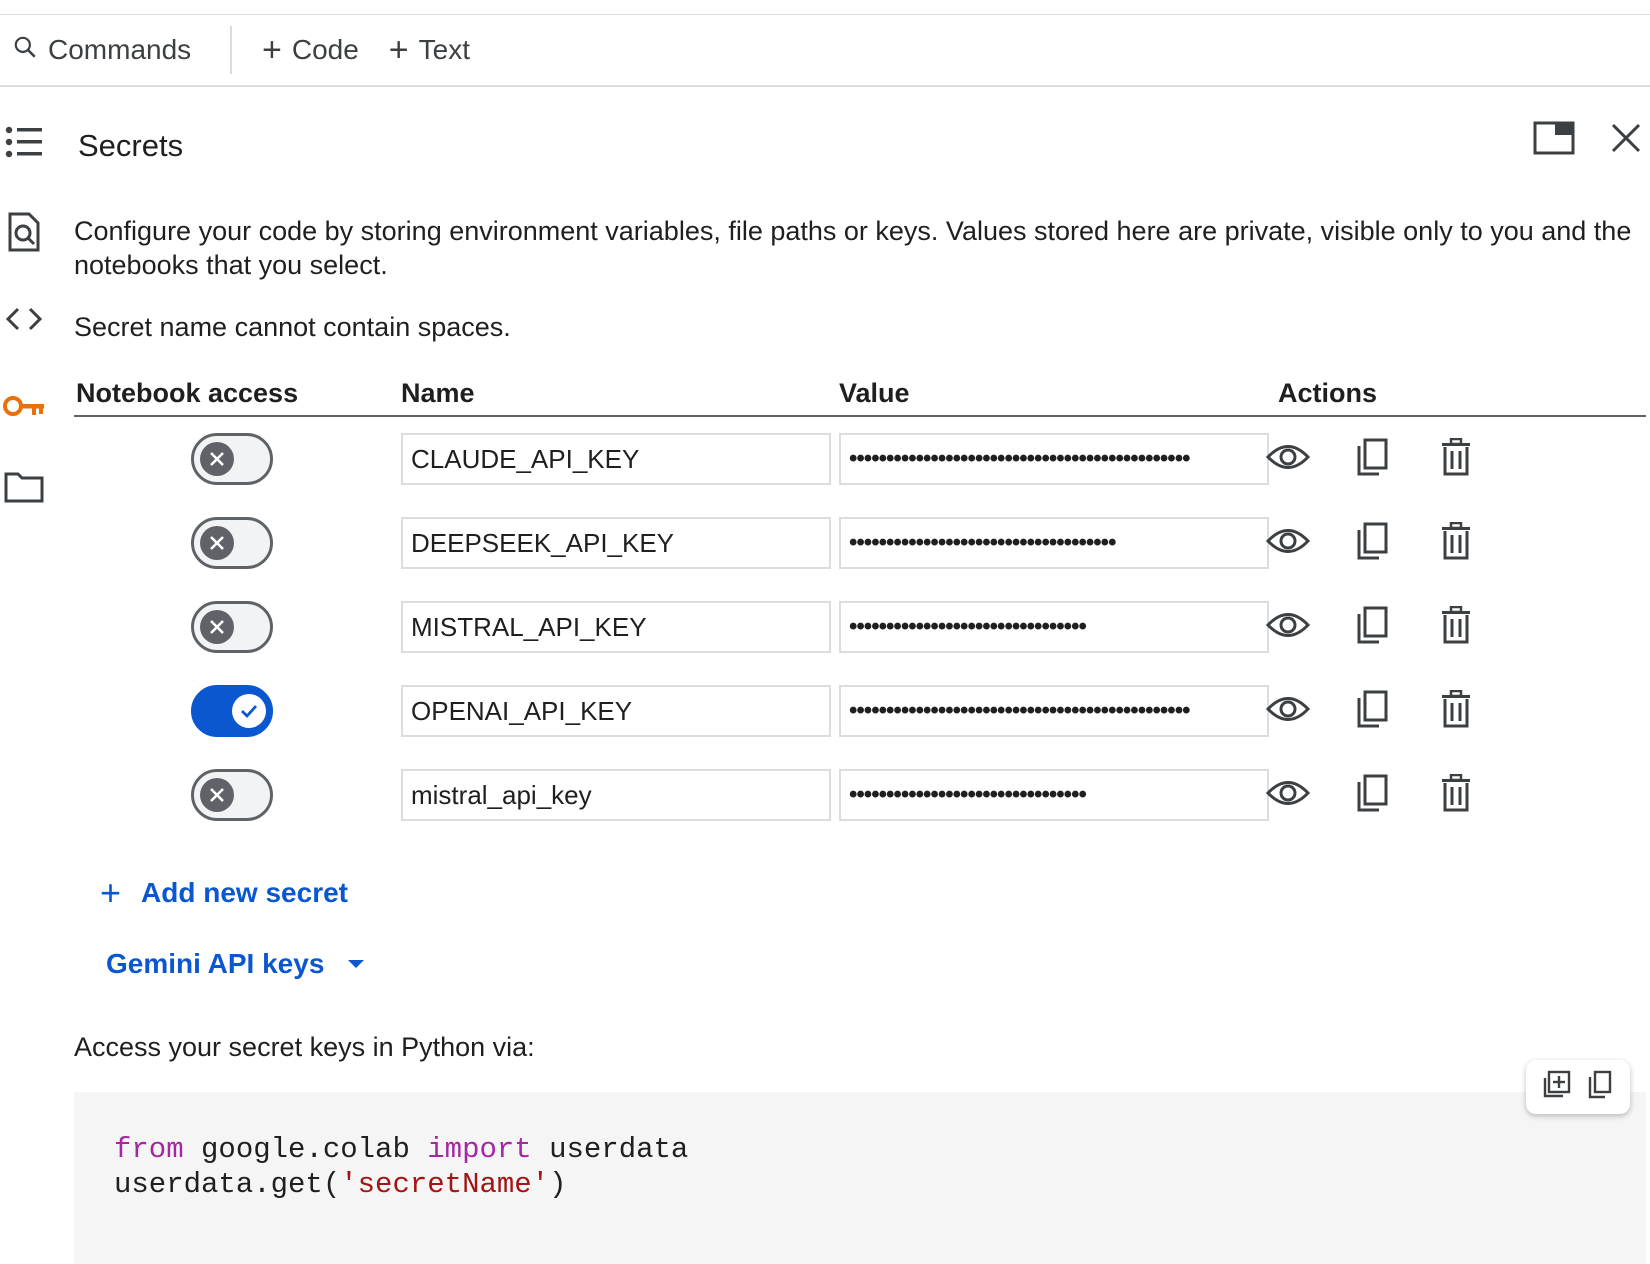 The height and width of the screenshot is (1264, 1650). I want to click on commands-label: Commands, so click(120, 49).